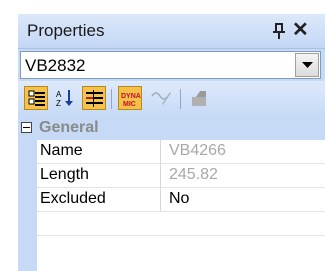  I want to click on property-row-length: Length 245.82, so click(181, 176).